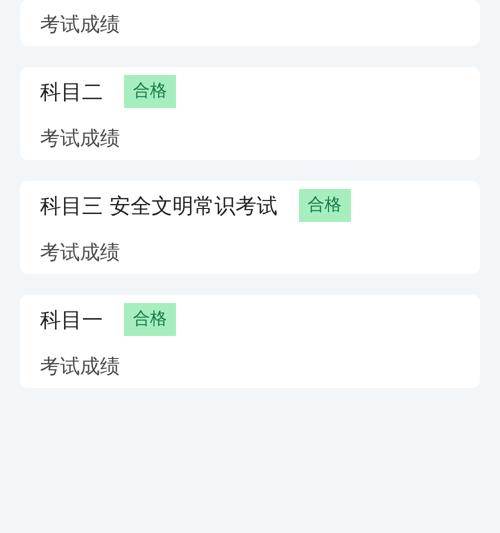 The width and height of the screenshot is (500, 533). What do you see at coordinates (71, 320) in the screenshot?
I see `subject-title: 科目一` at bounding box center [71, 320].